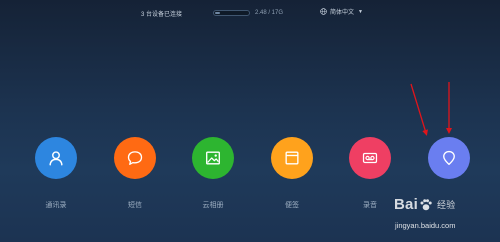  What do you see at coordinates (419, 109) in the screenshot?
I see `annotation-arrow-left` at bounding box center [419, 109].